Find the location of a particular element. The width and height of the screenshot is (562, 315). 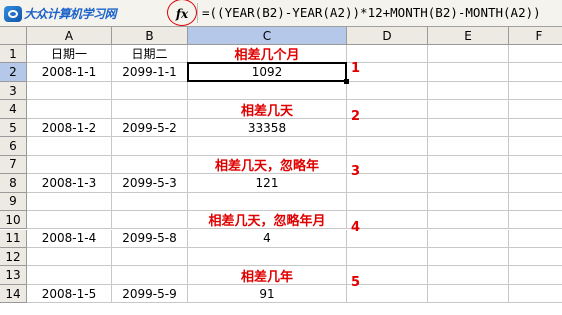

cell-c11: 4 is located at coordinates (267, 238).